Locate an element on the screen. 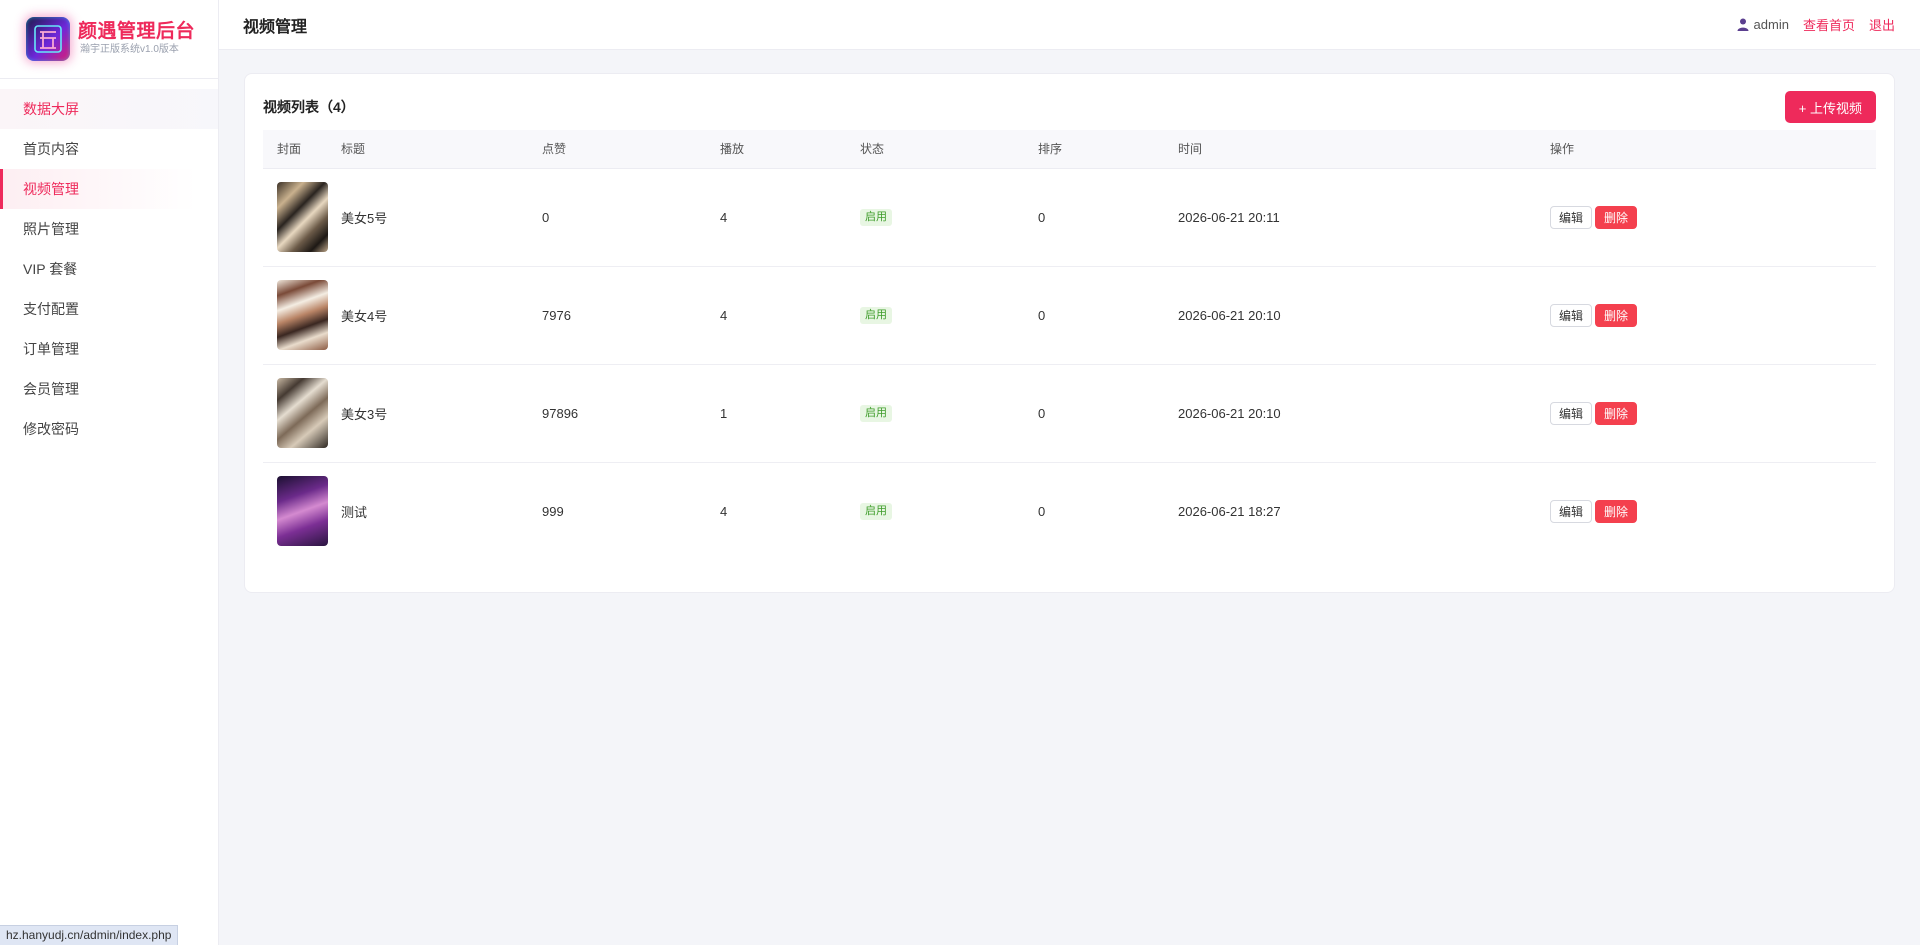  col-actions: 操作 is located at coordinates (1713, 149).